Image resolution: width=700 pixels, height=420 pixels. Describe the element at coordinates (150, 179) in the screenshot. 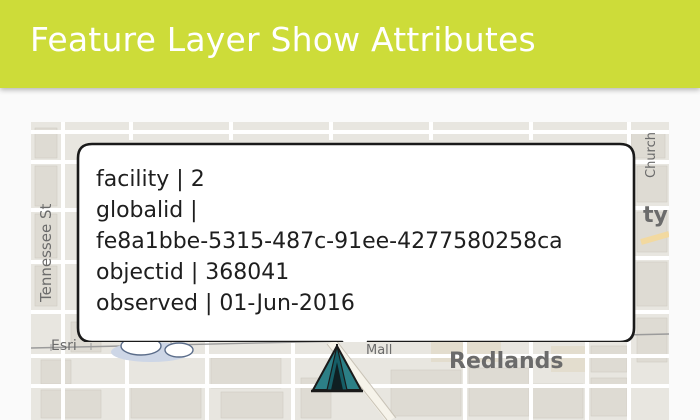

I see `attribute-facility: facility | 2` at that location.